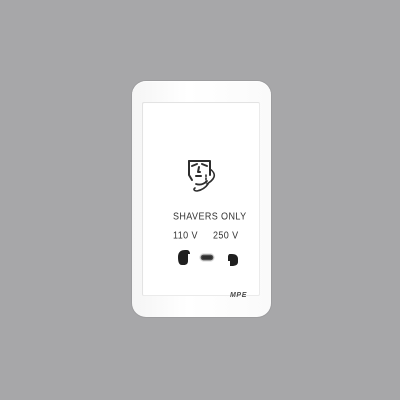 The image size is (400, 400). I want to click on brand-logo: MPE, so click(238, 295).